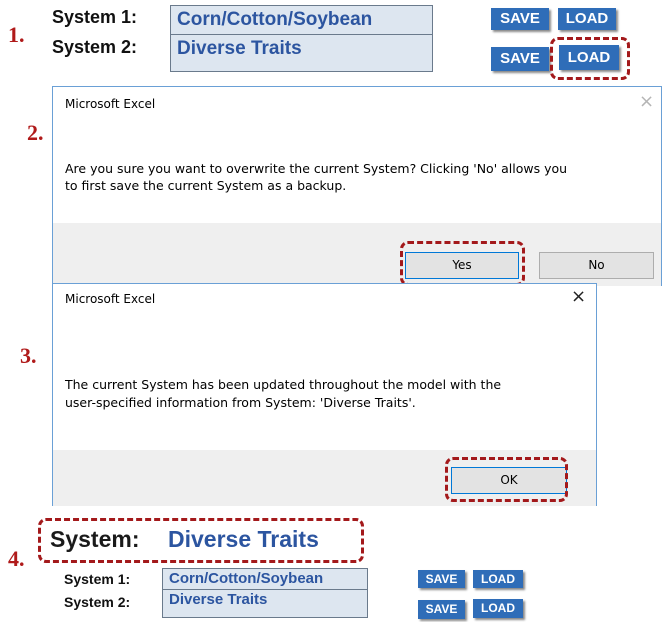 This screenshot has height=622, width=666. What do you see at coordinates (590, 58) in the screenshot?
I see `load-button-highlight` at bounding box center [590, 58].